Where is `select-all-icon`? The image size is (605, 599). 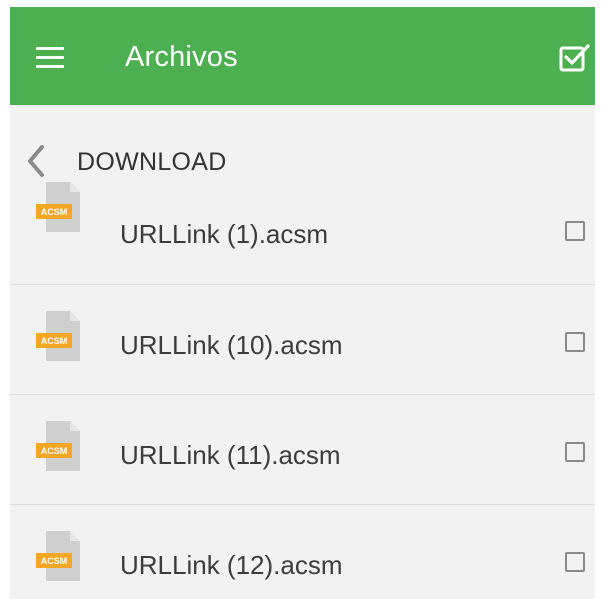
select-all-icon is located at coordinates (575, 58).